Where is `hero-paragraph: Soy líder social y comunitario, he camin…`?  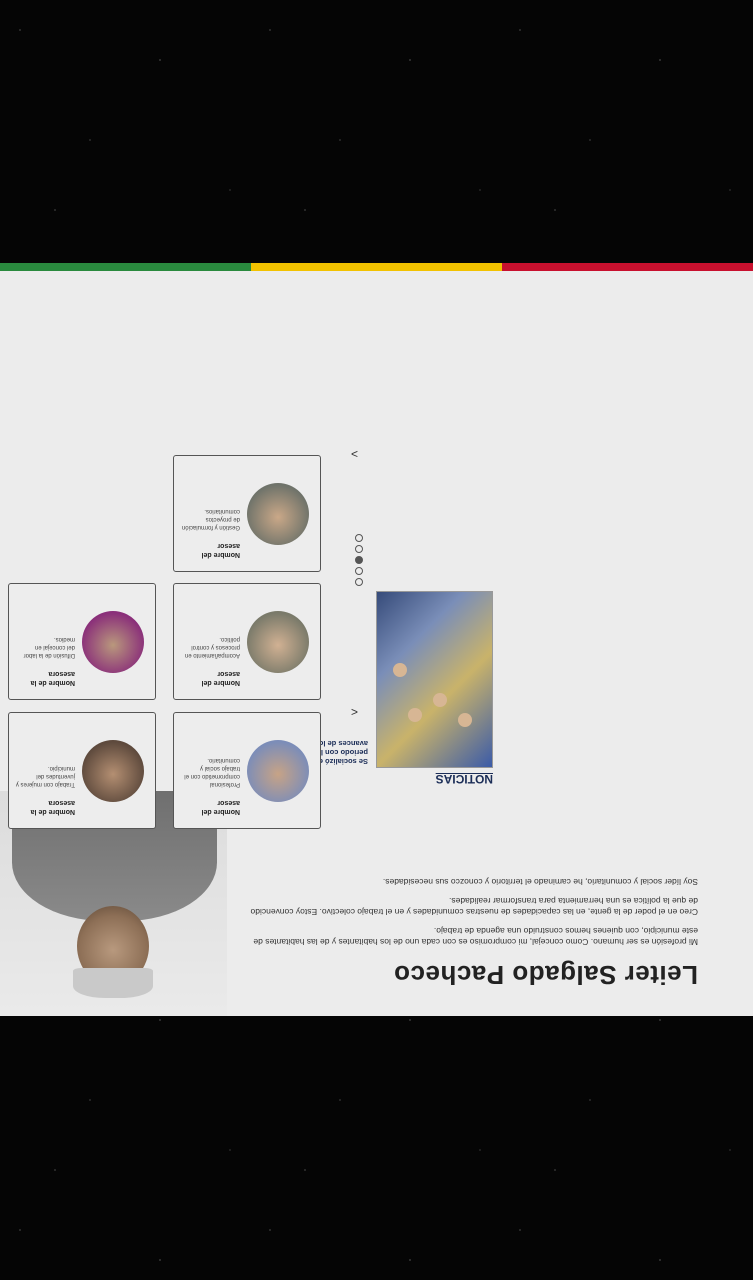 hero-paragraph: Soy líder social y comunitario, he camin… is located at coordinates (540, 882).